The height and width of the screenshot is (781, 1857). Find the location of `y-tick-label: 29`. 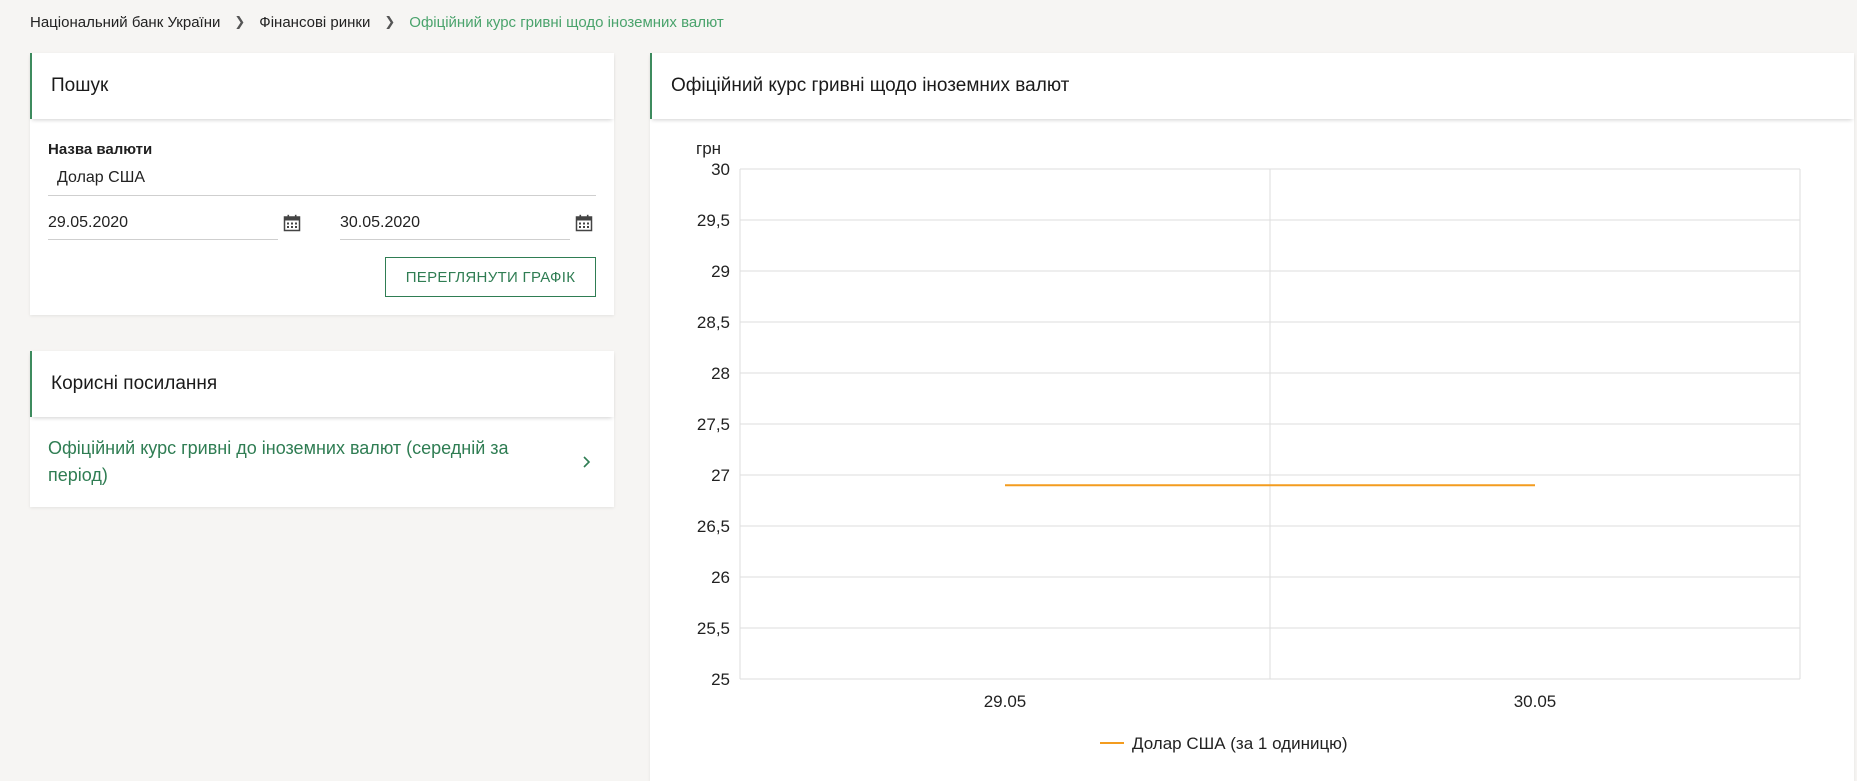

y-tick-label: 29 is located at coordinates (720, 271).